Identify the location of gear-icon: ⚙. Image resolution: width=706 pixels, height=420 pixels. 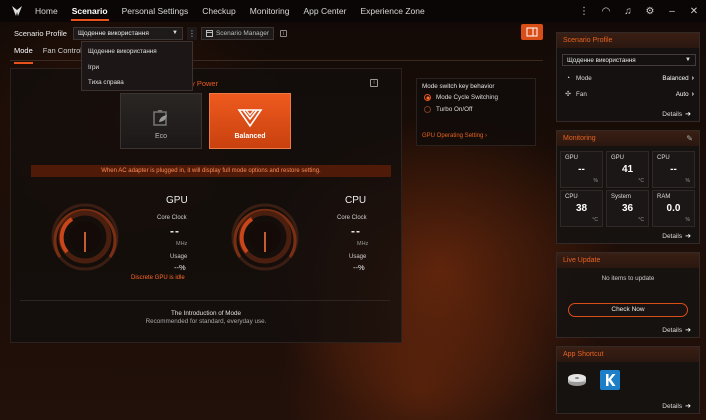
(650, 11).